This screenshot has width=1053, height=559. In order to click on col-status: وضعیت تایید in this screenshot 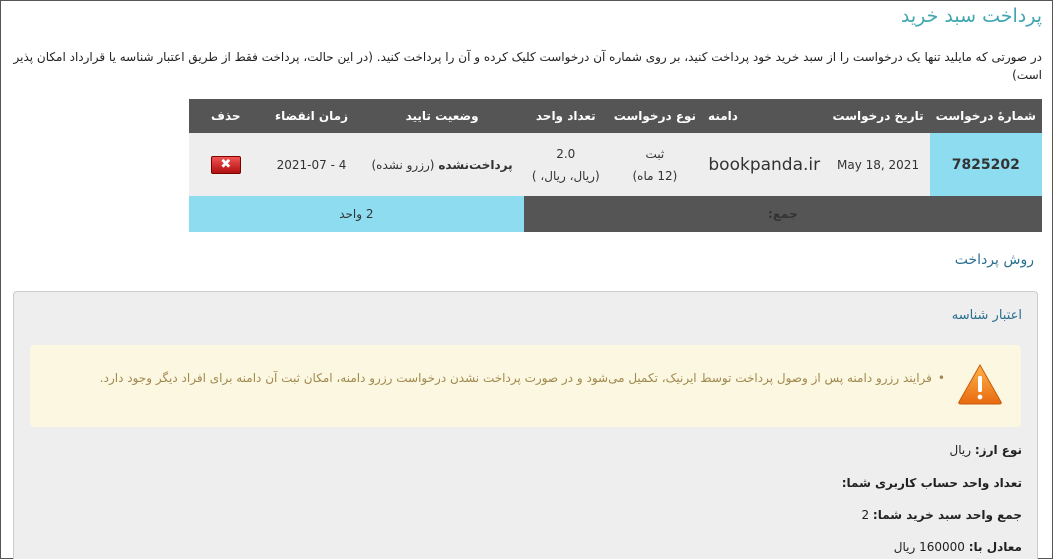, I will do `click(442, 116)`.